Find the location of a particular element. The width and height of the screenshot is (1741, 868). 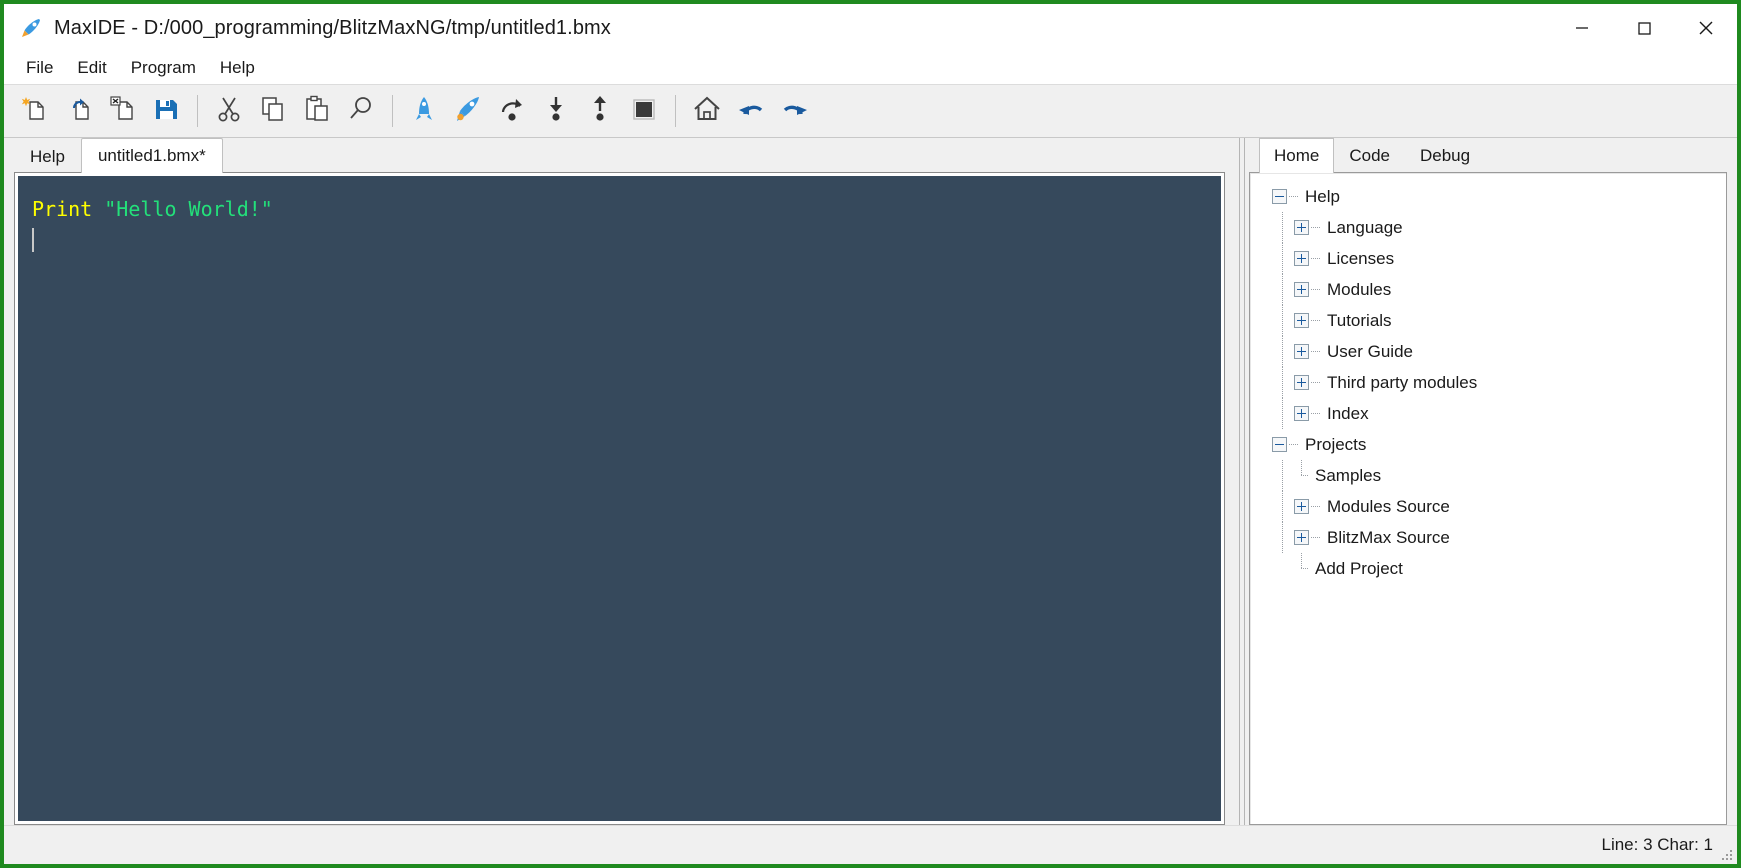

editor-tab-untitled1: untitled1.bmx* is located at coordinates (151, 155).